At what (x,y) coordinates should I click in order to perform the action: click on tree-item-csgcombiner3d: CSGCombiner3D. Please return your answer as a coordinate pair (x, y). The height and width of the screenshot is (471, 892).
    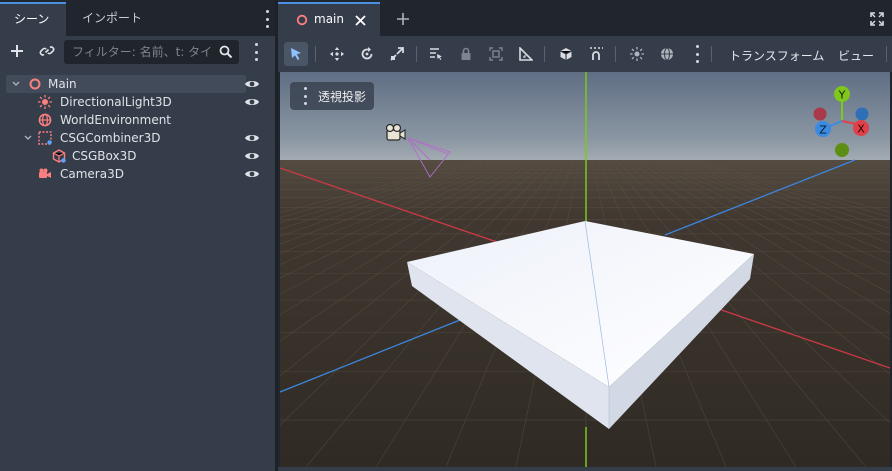
    Looking at the image, I should click on (137, 138).